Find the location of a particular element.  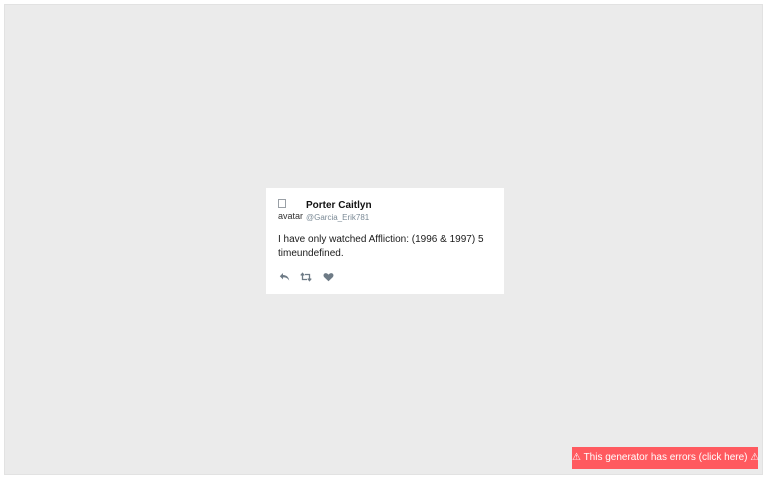

avatar-alt-text: avatar is located at coordinates (291, 216).